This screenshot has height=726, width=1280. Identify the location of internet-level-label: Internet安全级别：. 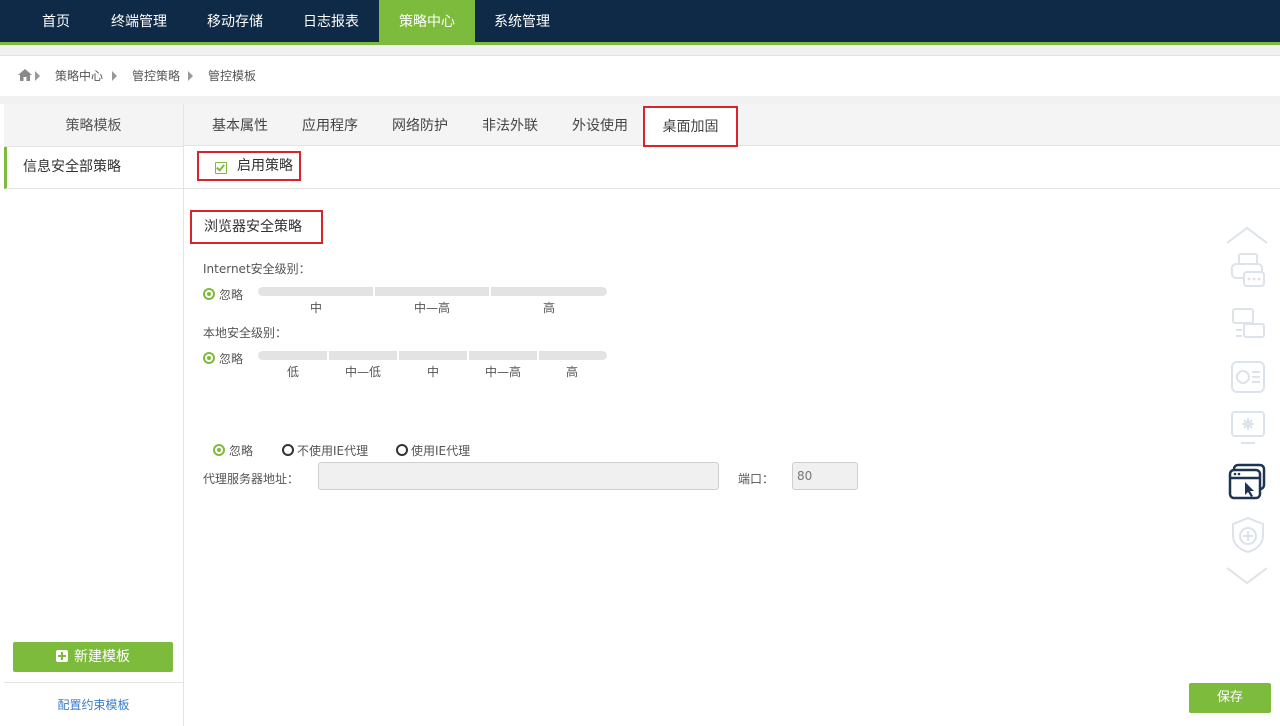
(257, 269).